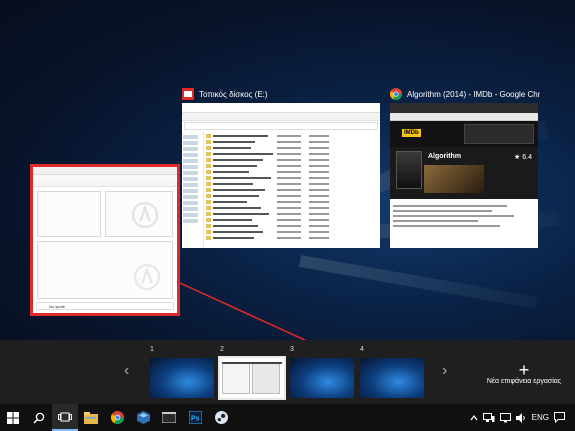 Image resolution: width=575 pixels, height=431 pixels. Describe the element at coordinates (105, 306) in the screenshot. I see `status-bar: No sprite` at that location.